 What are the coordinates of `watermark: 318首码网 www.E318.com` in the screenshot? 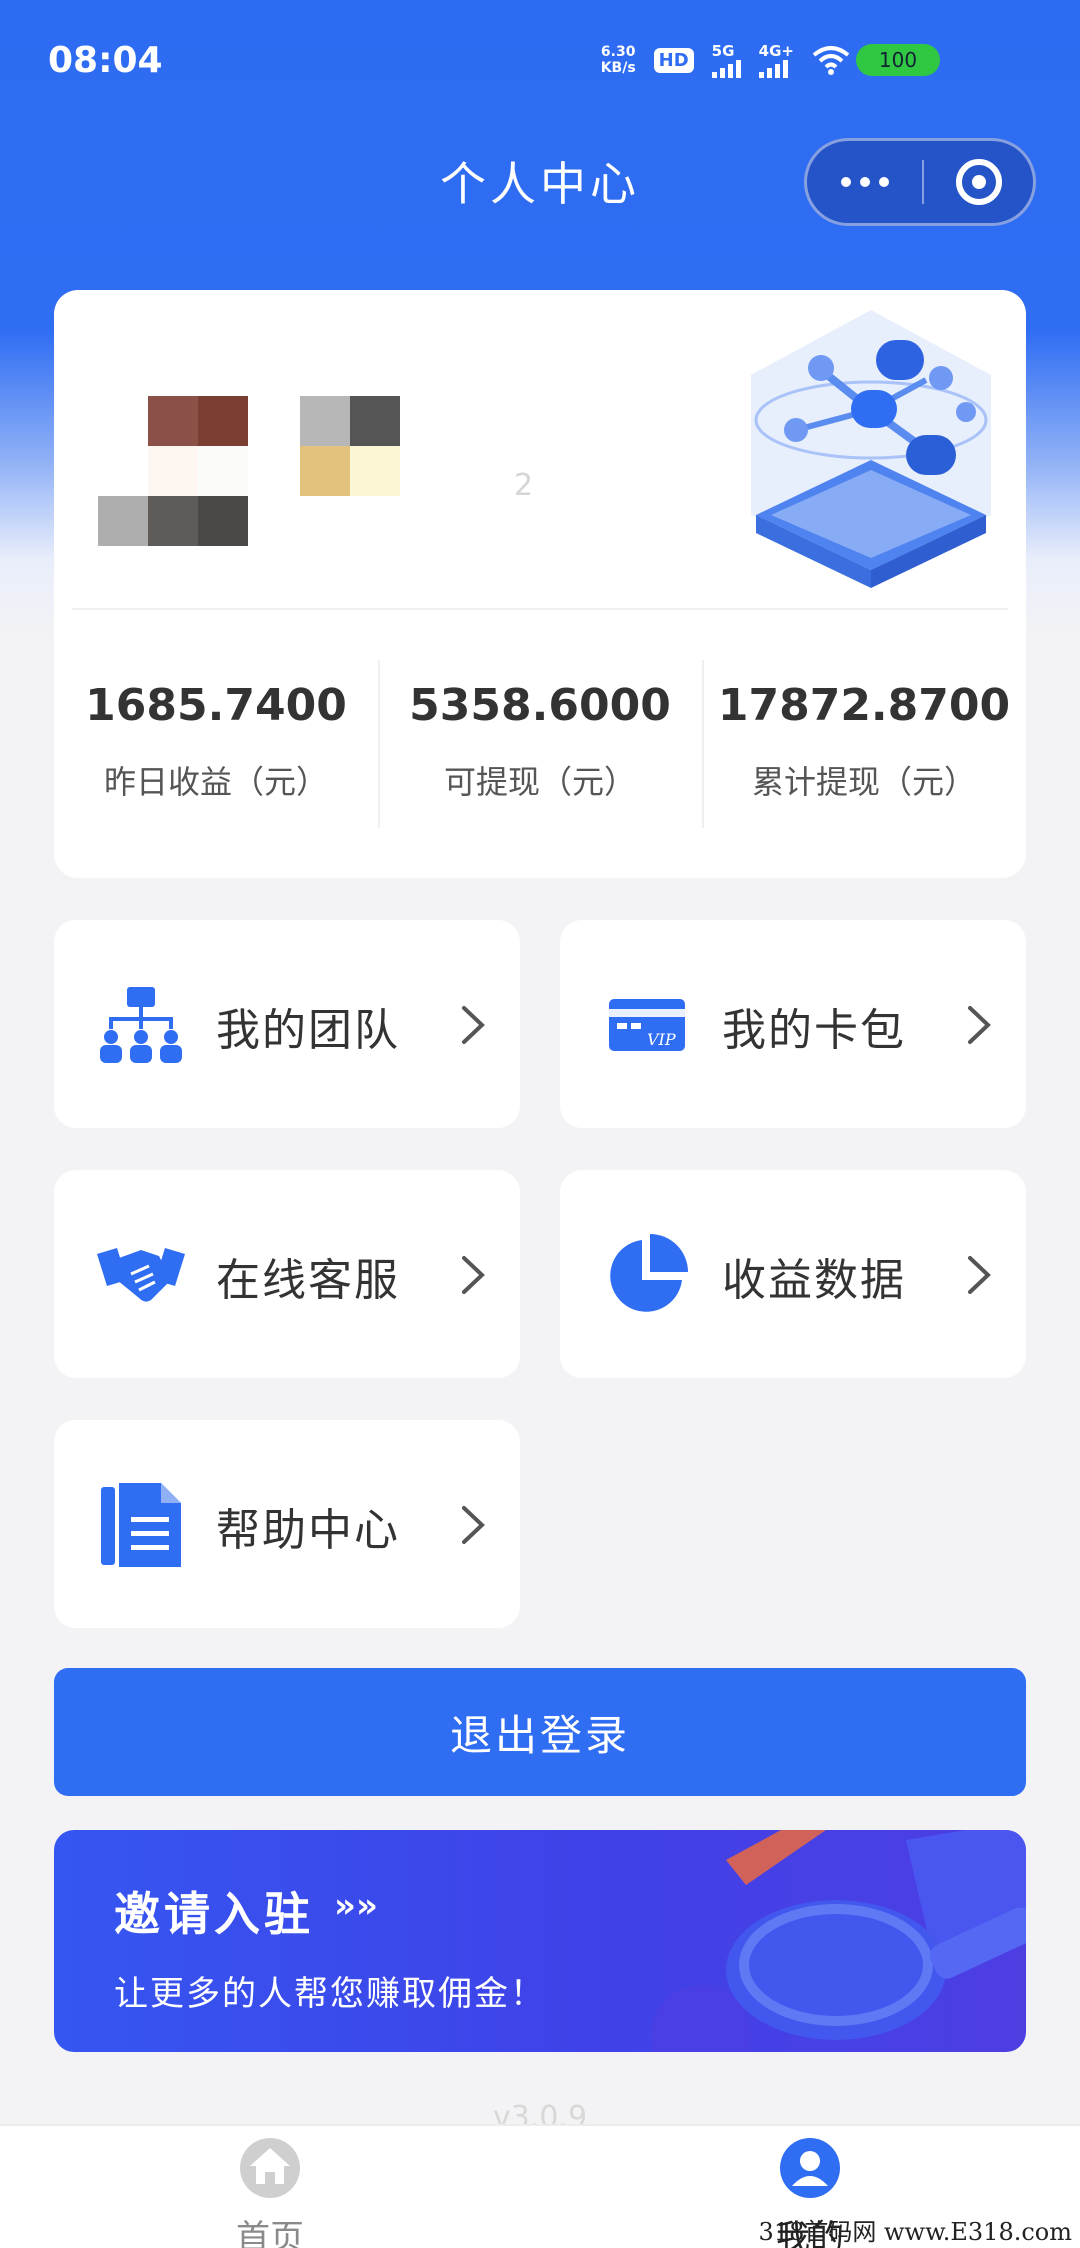 It's located at (915, 2232).